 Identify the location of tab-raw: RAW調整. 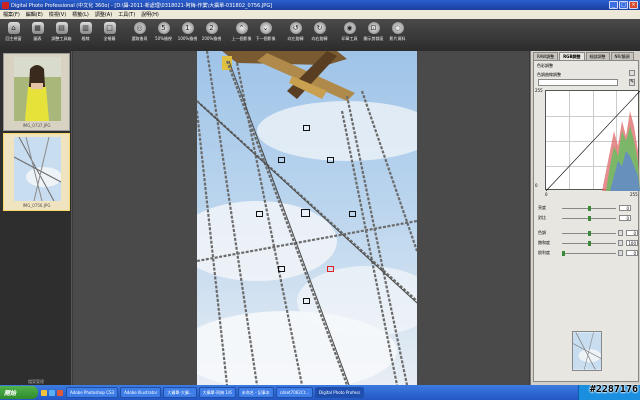
(546, 56).